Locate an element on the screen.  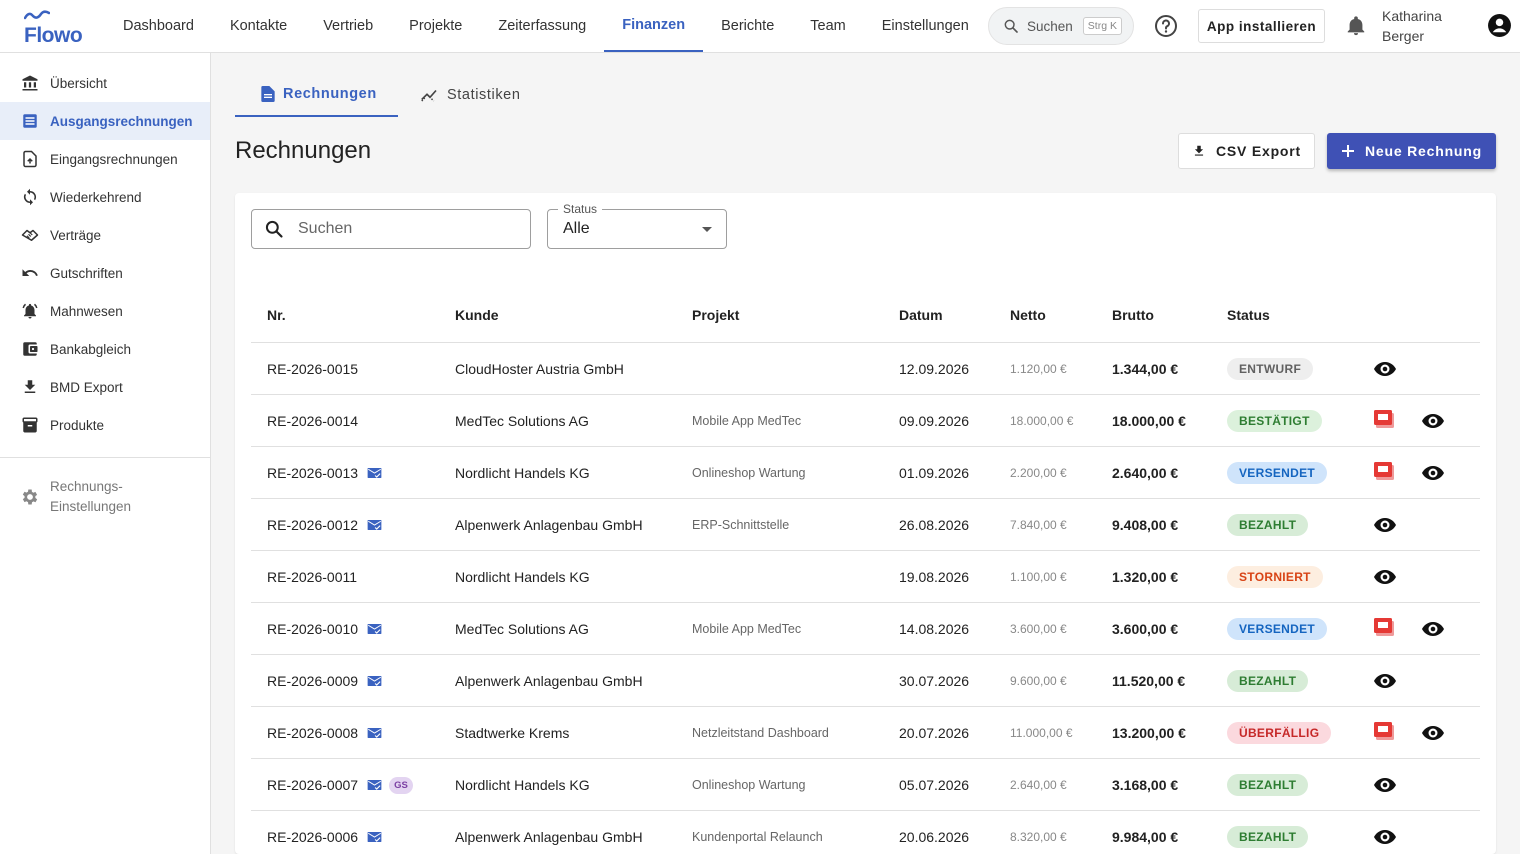
sidebar-item-produkte: Produkte is located at coordinates (105, 425).